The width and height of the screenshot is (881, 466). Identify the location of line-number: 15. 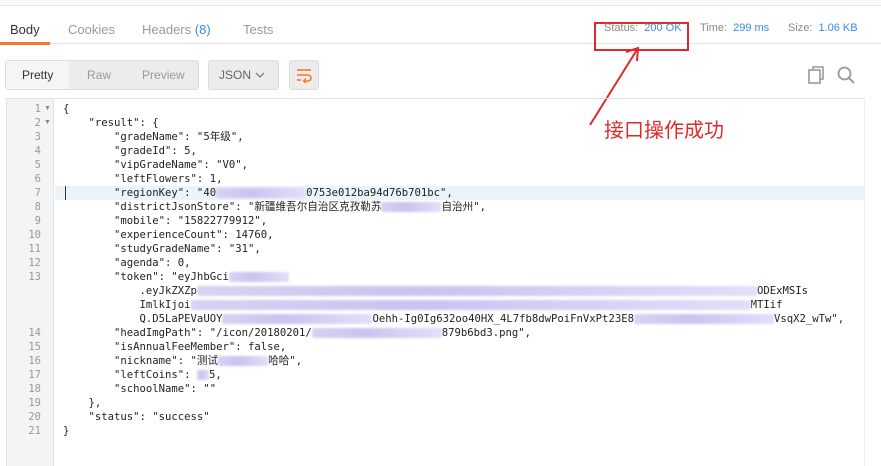
(34, 347).